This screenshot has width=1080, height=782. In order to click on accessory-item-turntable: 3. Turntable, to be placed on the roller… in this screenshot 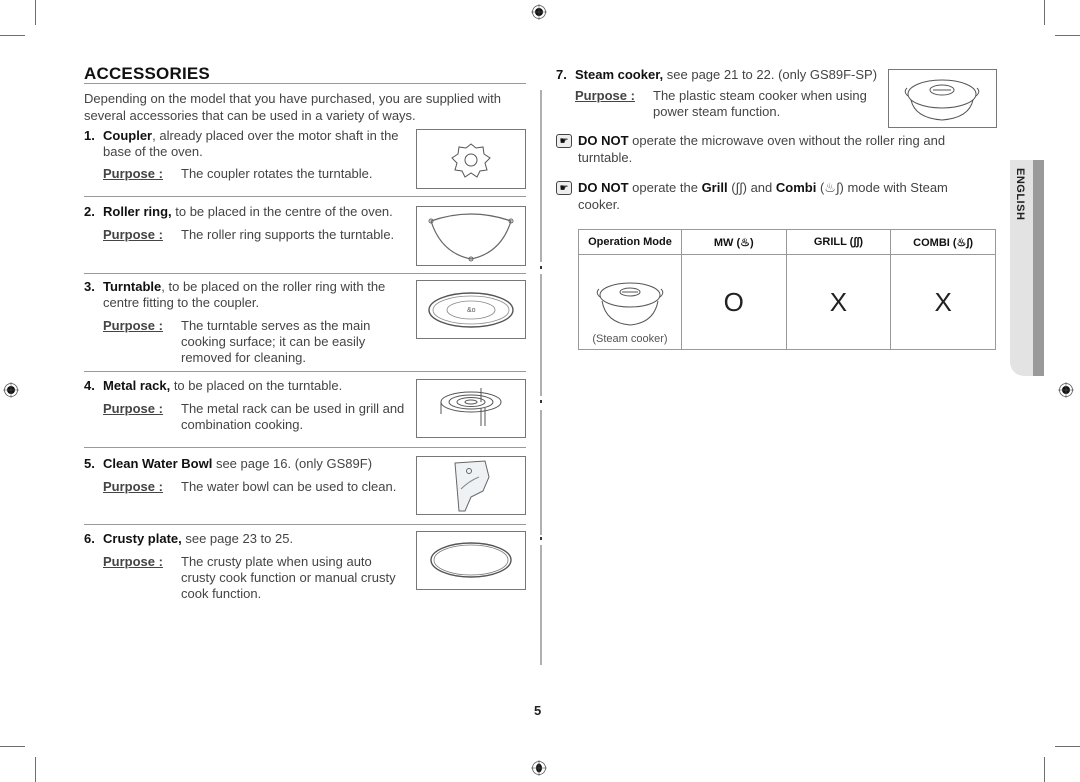, I will do `click(244, 322)`.